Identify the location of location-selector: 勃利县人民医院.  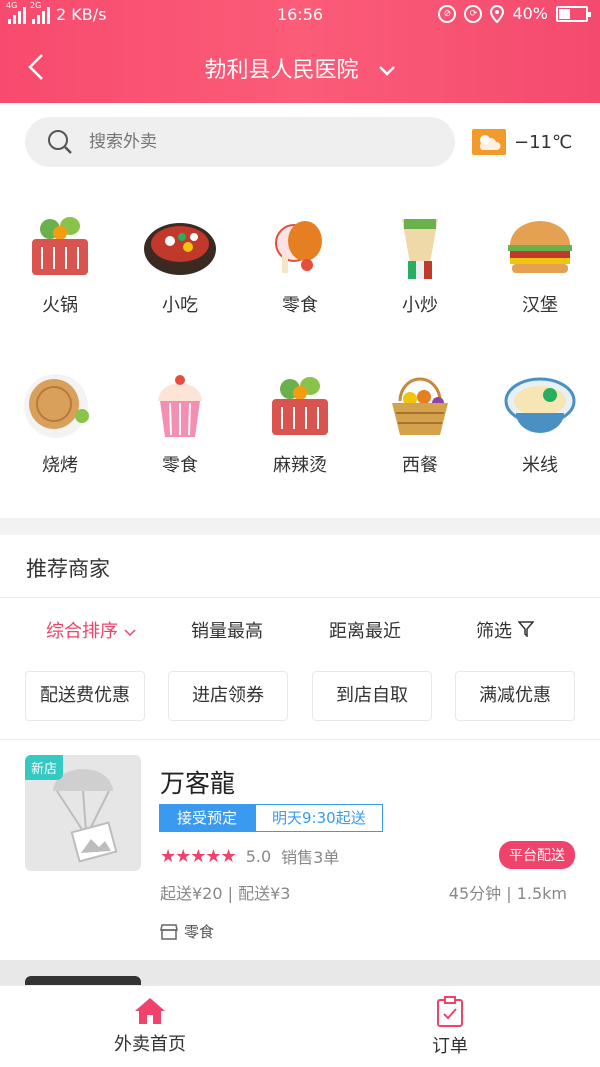
(300, 68).